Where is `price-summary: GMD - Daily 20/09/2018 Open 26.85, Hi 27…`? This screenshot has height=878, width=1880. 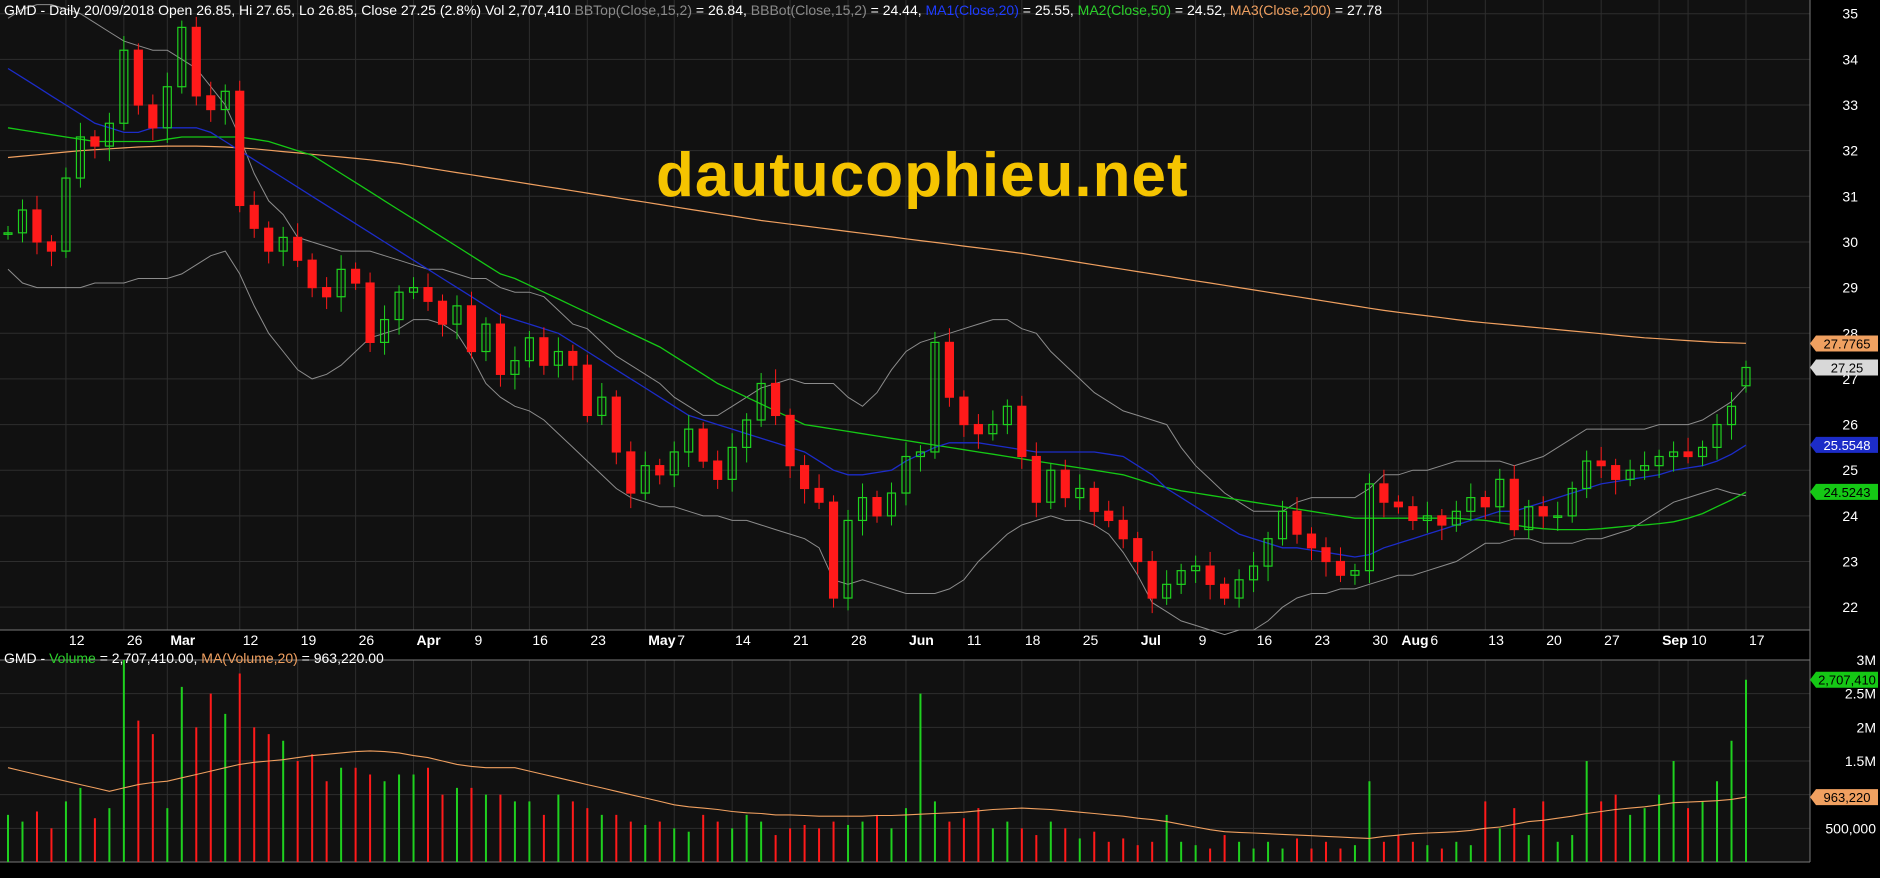 price-summary: GMD - Daily 20/09/2018 Open 26.85, Hi 27… is located at coordinates (287, 10).